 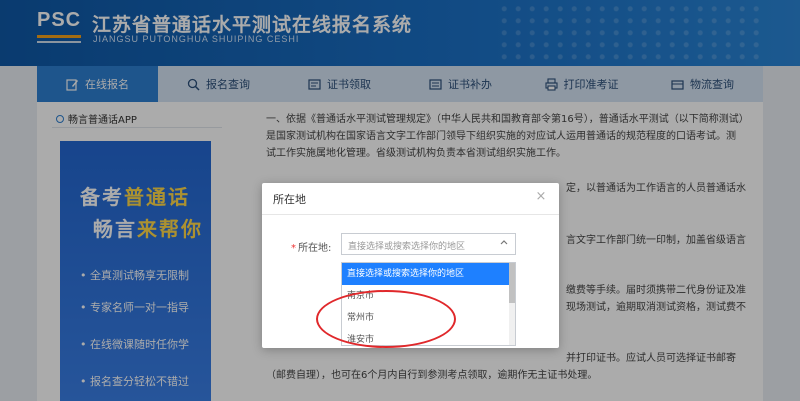 What do you see at coordinates (311, 248) in the screenshot?
I see `location-field-label: * 所在地:` at bounding box center [311, 248].